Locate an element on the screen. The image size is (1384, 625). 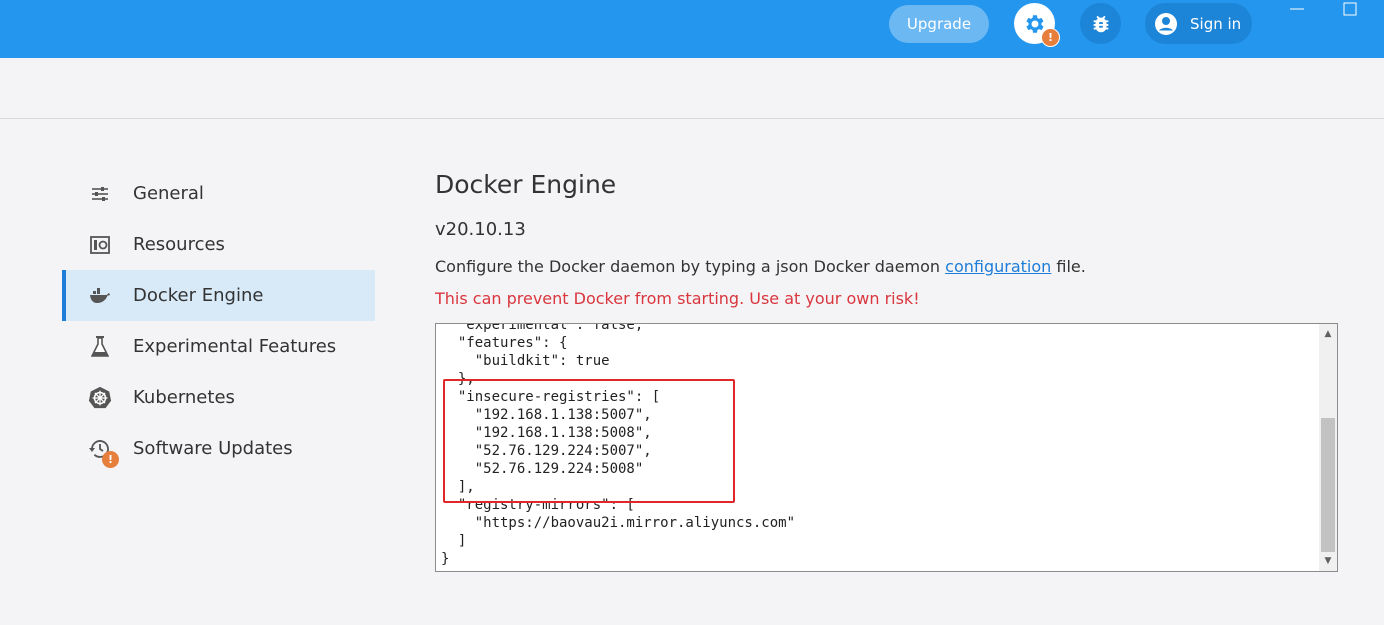
sign-in-label: Sign in is located at coordinates (1216, 23).